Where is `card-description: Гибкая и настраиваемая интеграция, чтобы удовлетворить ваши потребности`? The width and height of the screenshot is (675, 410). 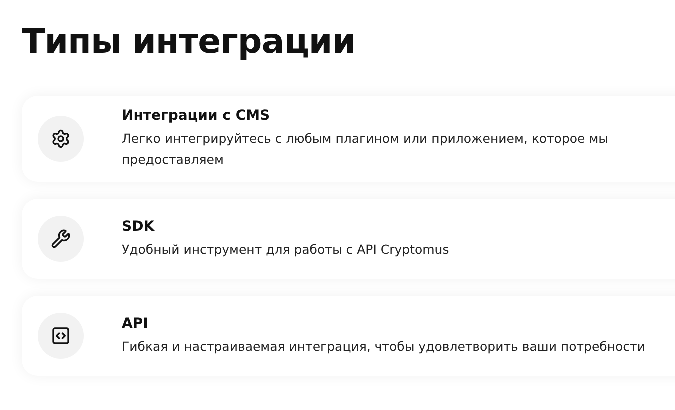
card-description: Гибкая и настраиваемая интеграция, чтобы удовлетворить ваши потребности is located at coordinates (384, 347).